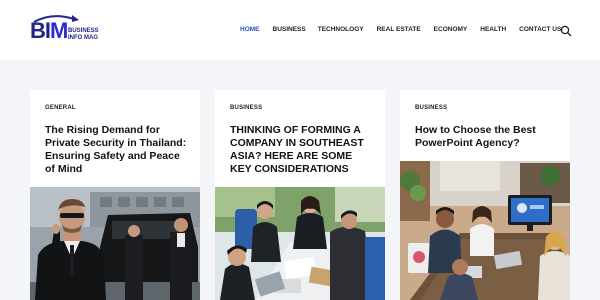 The image size is (600, 300). What do you see at coordinates (566, 31) in the screenshot?
I see `search-icon` at bounding box center [566, 31].